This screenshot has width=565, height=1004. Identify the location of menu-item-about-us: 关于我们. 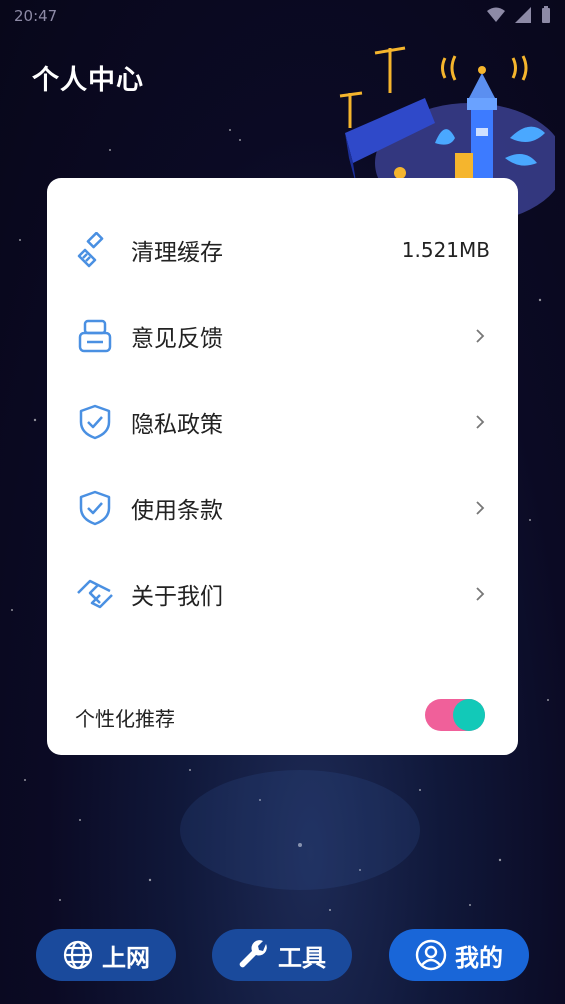
(282, 594).